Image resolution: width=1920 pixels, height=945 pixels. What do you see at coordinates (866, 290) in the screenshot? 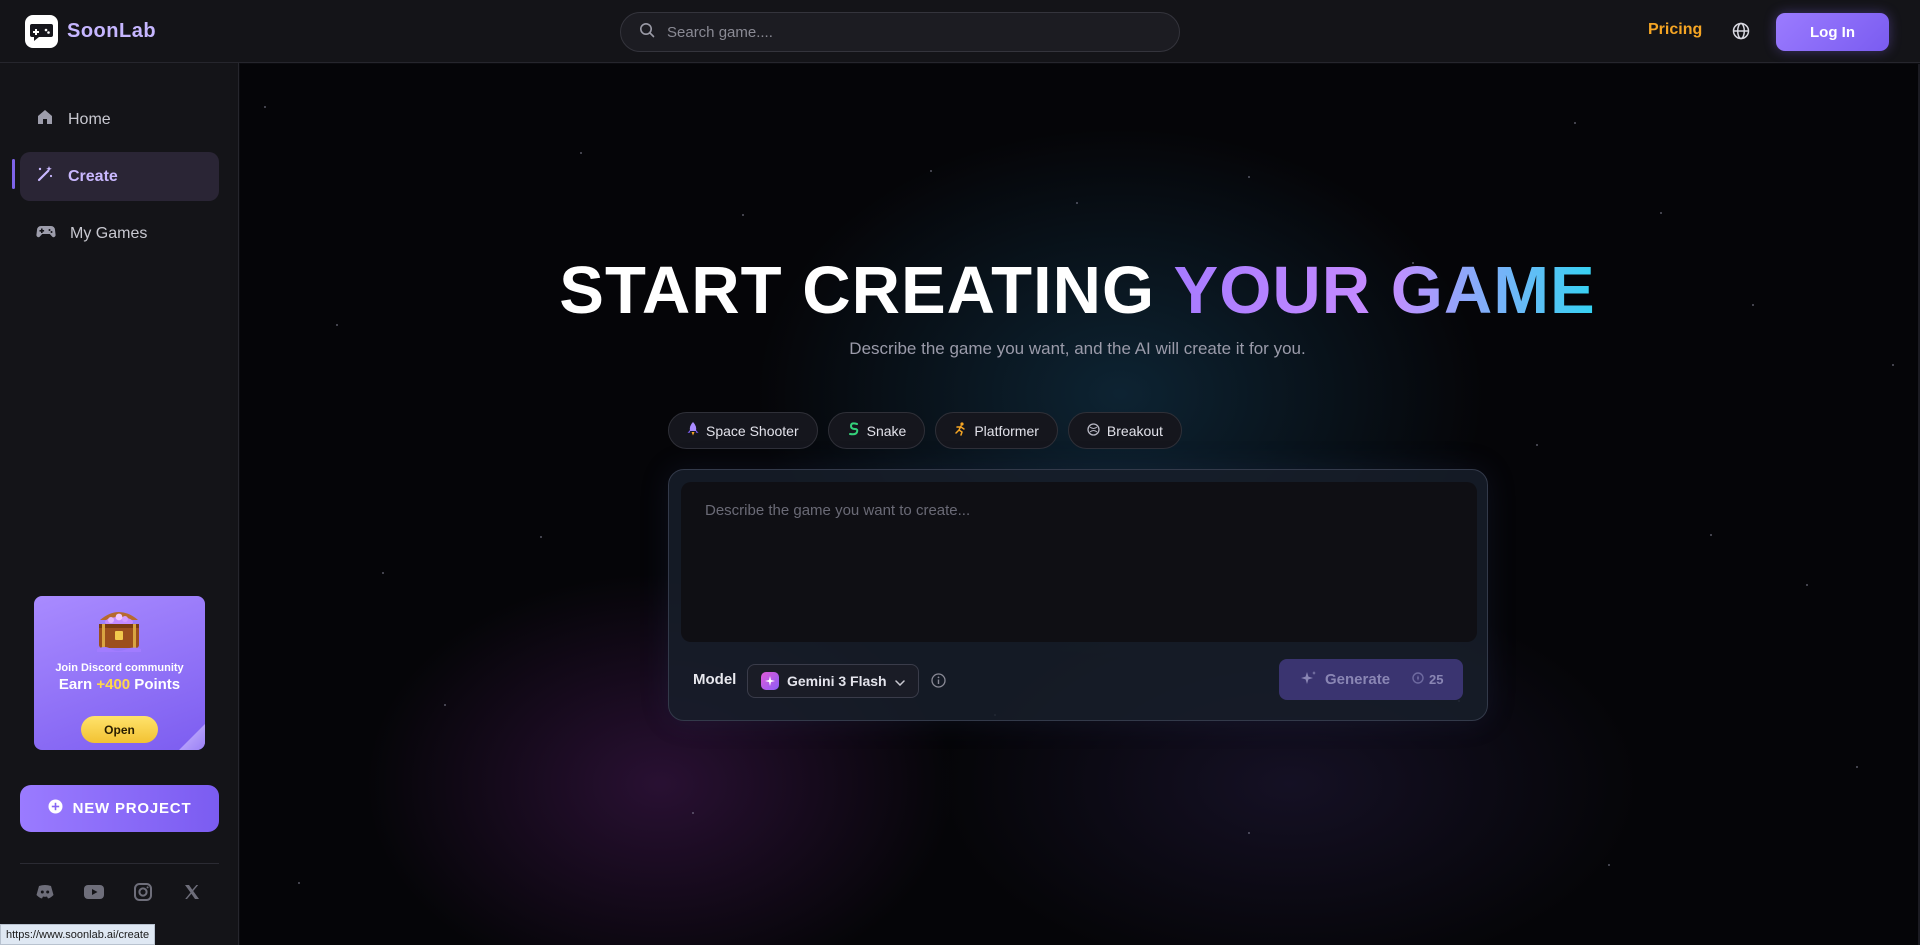
I see `hero-title-plain: START CREATING` at bounding box center [866, 290].